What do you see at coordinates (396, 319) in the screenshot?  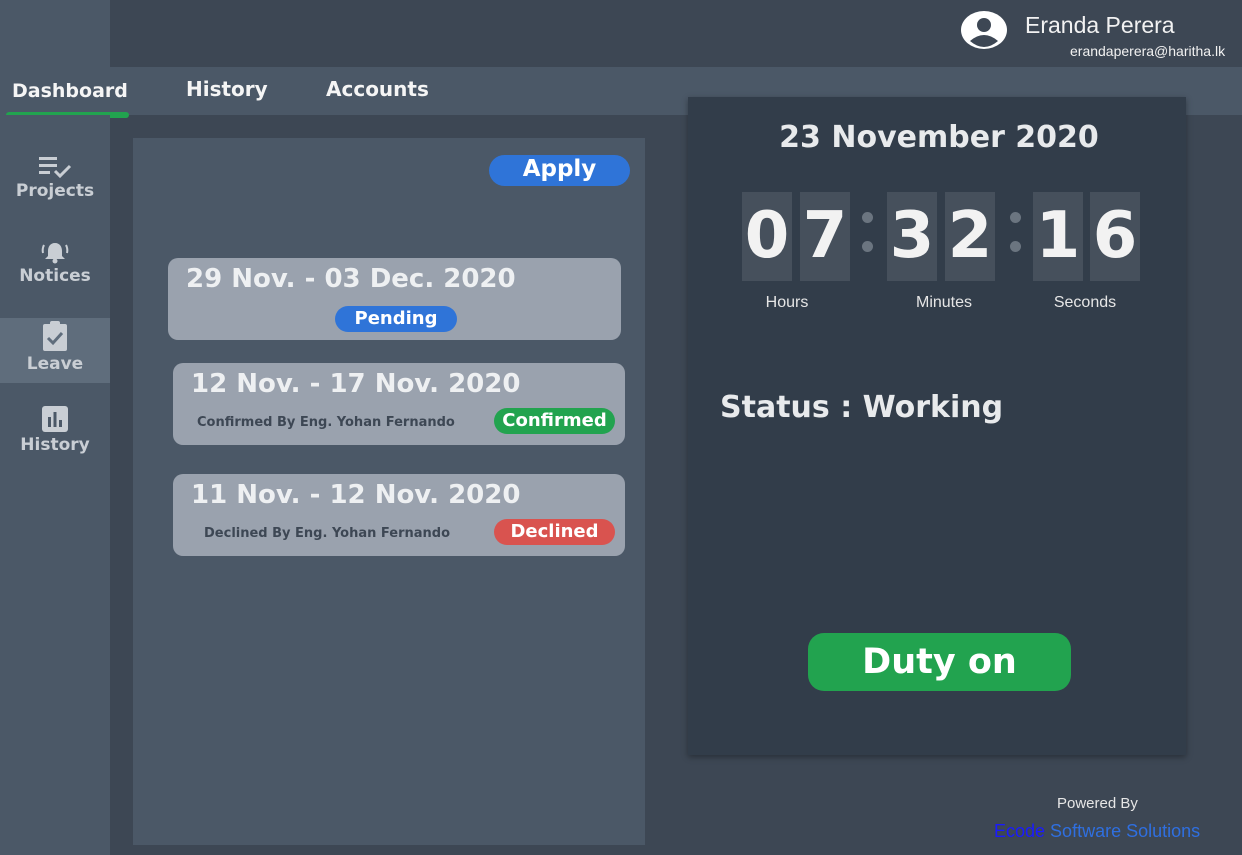 I see `status-badge-pending: Pending` at bounding box center [396, 319].